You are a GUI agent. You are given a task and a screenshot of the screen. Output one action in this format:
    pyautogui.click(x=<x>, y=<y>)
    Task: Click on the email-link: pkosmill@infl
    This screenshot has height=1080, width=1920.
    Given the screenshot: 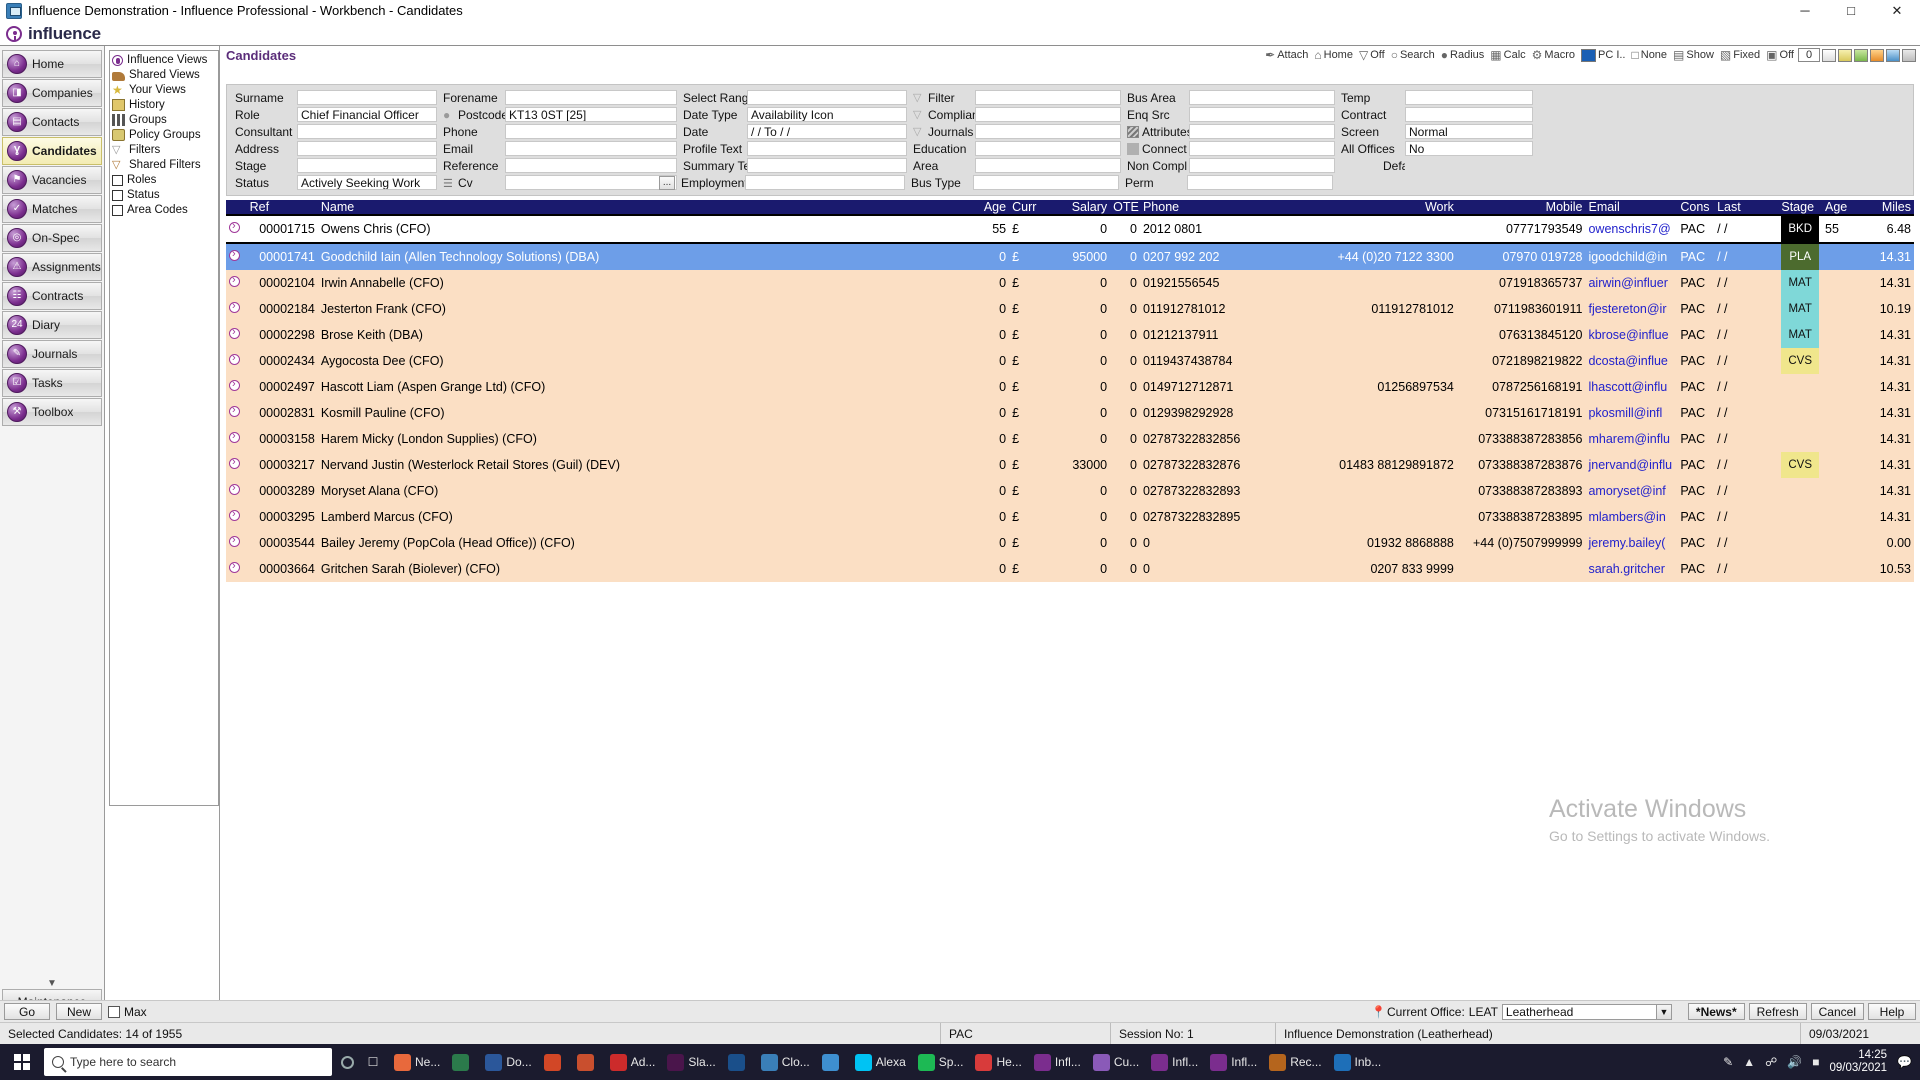 What is the action you would take?
    pyautogui.click(x=1625, y=413)
    